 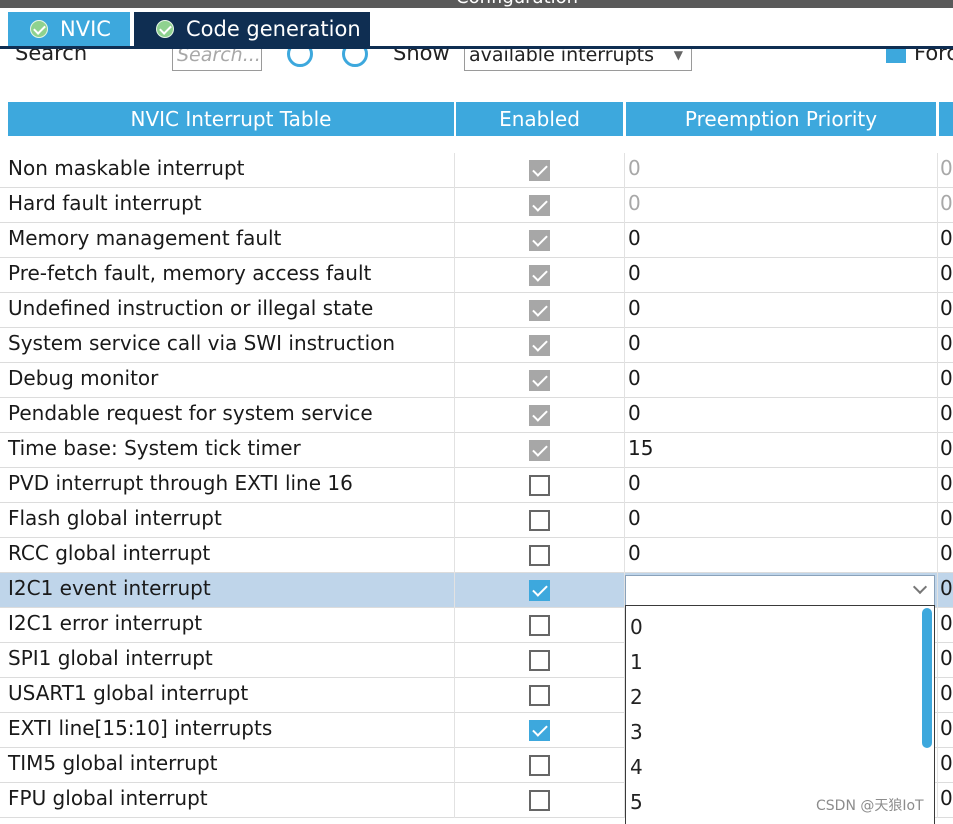 What do you see at coordinates (636, 767) in the screenshot?
I see `priority-option: 4` at bounding box center [636, 767].